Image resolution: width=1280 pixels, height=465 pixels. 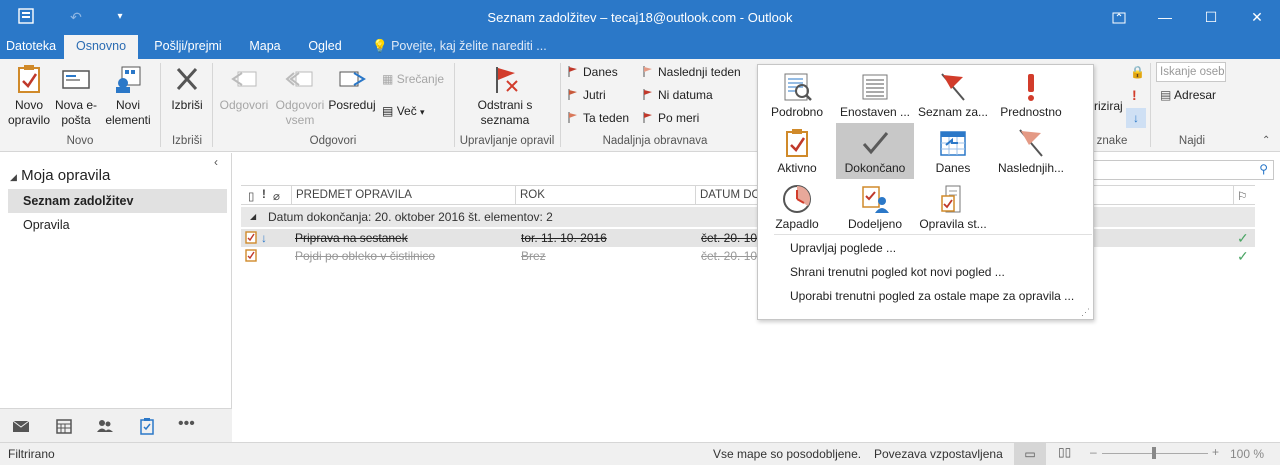 What do you see at coordinates (593, 72) in the screenshot?
I see `flag-today-button: Danes` at bounding box center [593, 72].